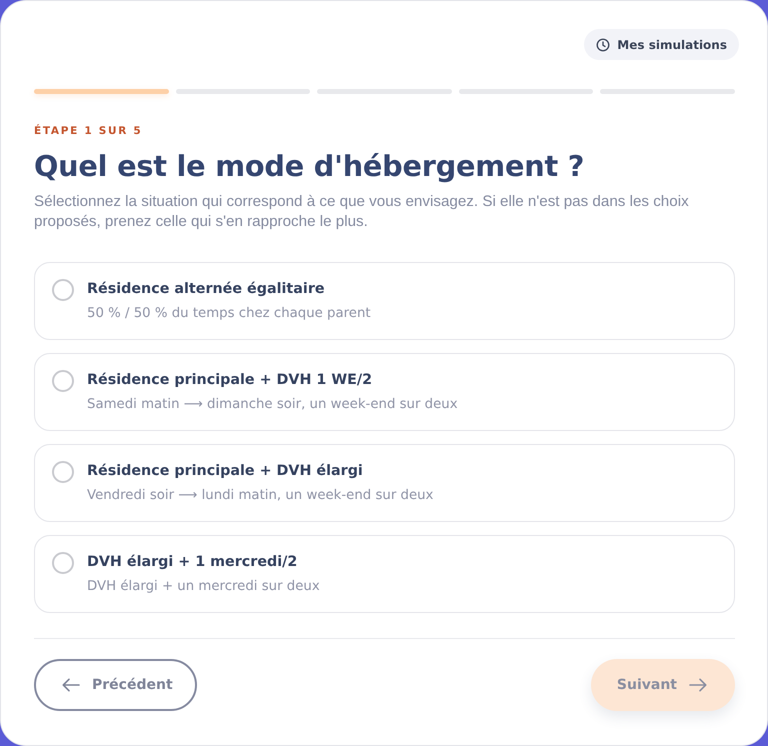  I want to click on option-card: Résidence principale + DVH élargi Vendredi soir ⟶ lundi matin, un week-end sur deux, so click(384, 483).